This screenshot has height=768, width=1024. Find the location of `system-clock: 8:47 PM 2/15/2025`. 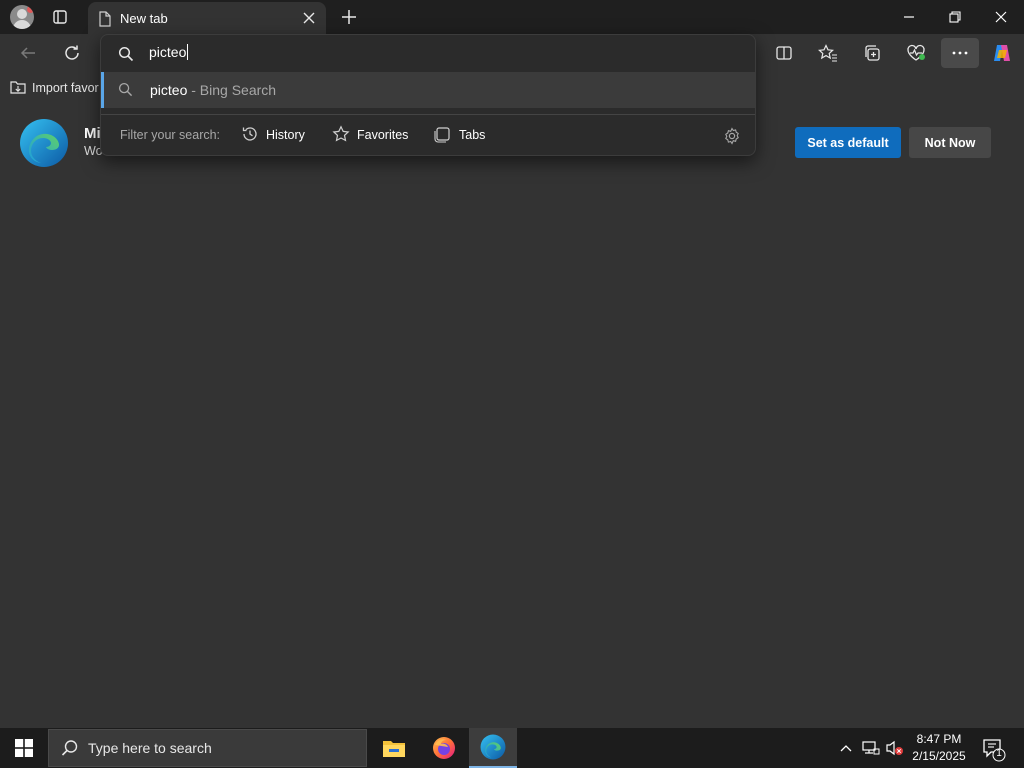

system-clock: 8:47 PM 2/15/2025 is located at coordinates (939, 748).